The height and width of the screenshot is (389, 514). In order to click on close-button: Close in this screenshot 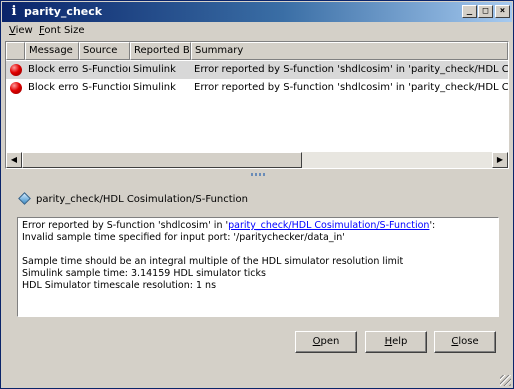, I will do `click(465, 342)`.